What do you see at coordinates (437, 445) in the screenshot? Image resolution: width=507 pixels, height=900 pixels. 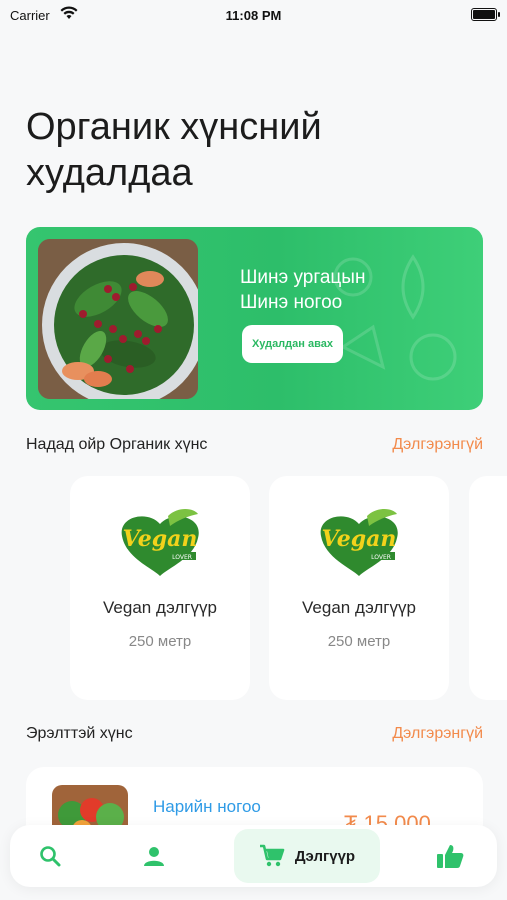 I see `nearby-more-link: Дэлгэрэнгүй` at bounding box center [437, 445].